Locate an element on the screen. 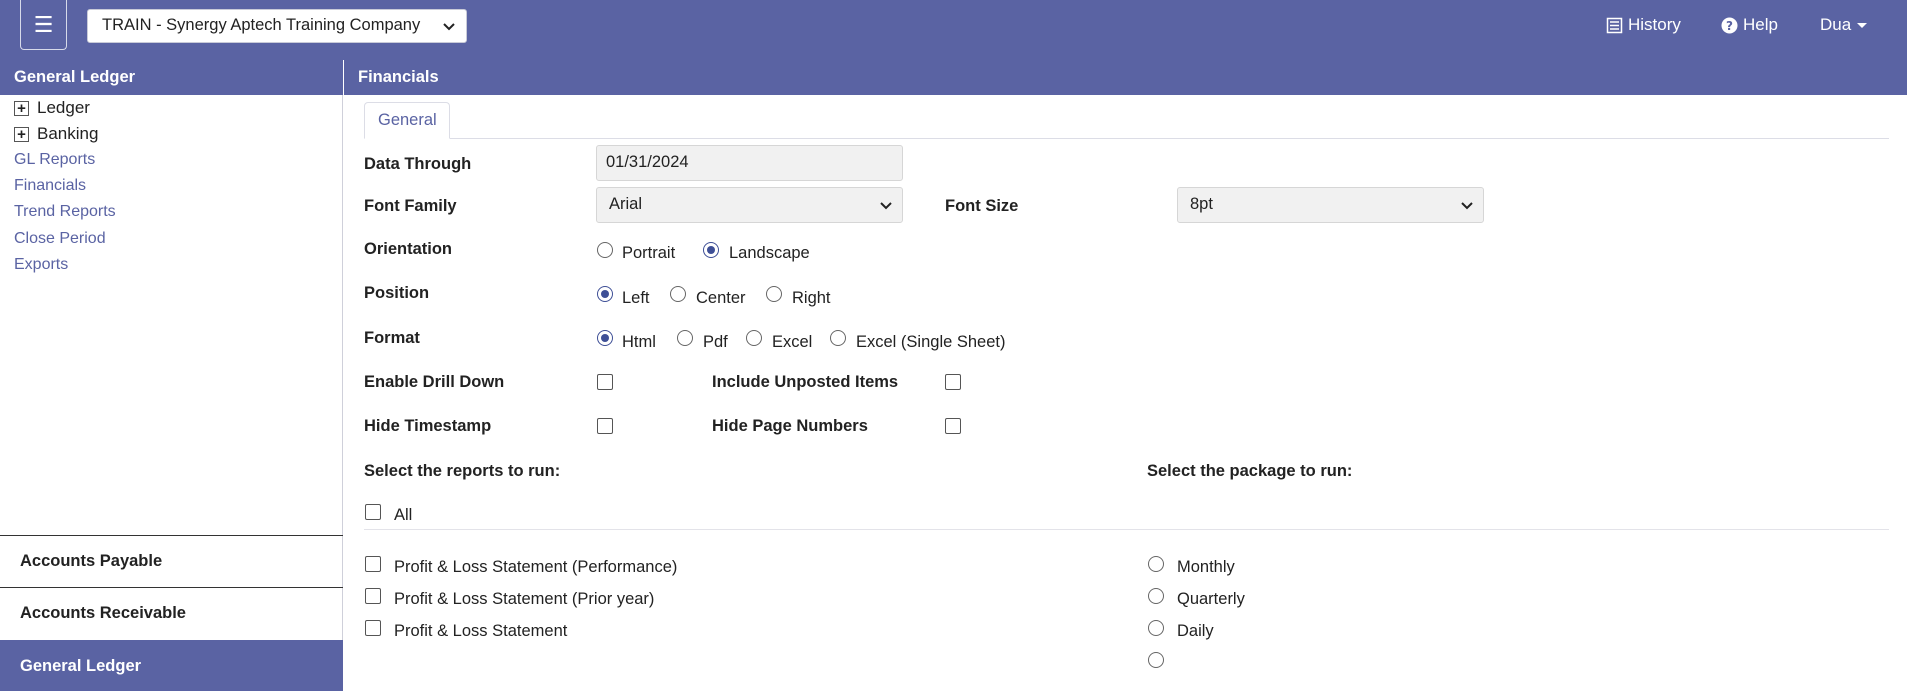 The image size is (1907, 691). report-label: Profit & Loss Statement (Prior year) is located at coordinates (524, 599).